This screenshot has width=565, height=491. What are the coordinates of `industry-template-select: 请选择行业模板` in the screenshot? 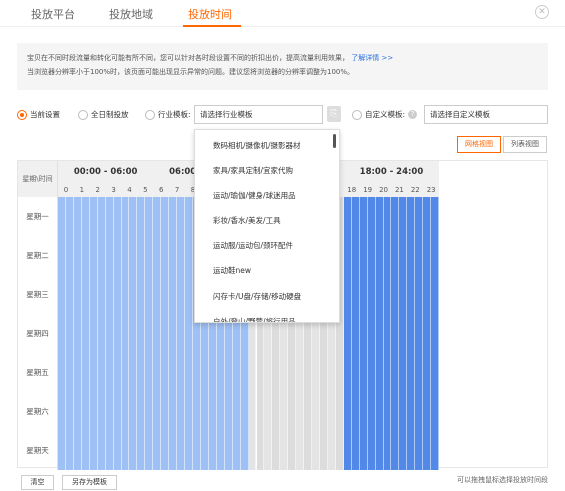 It's located at (258, 114).